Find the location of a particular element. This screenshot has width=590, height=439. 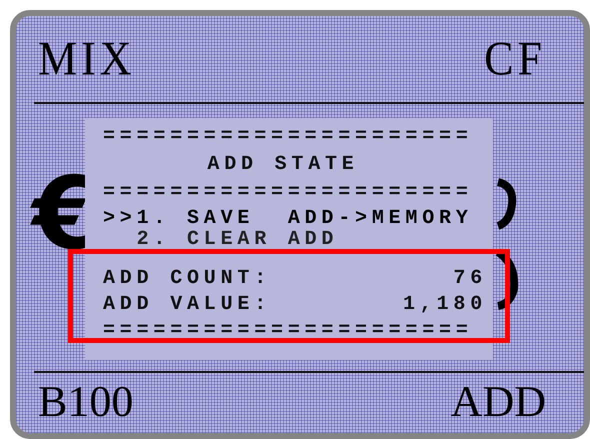

mode-label: ADD is located at coordinates (498, 402).